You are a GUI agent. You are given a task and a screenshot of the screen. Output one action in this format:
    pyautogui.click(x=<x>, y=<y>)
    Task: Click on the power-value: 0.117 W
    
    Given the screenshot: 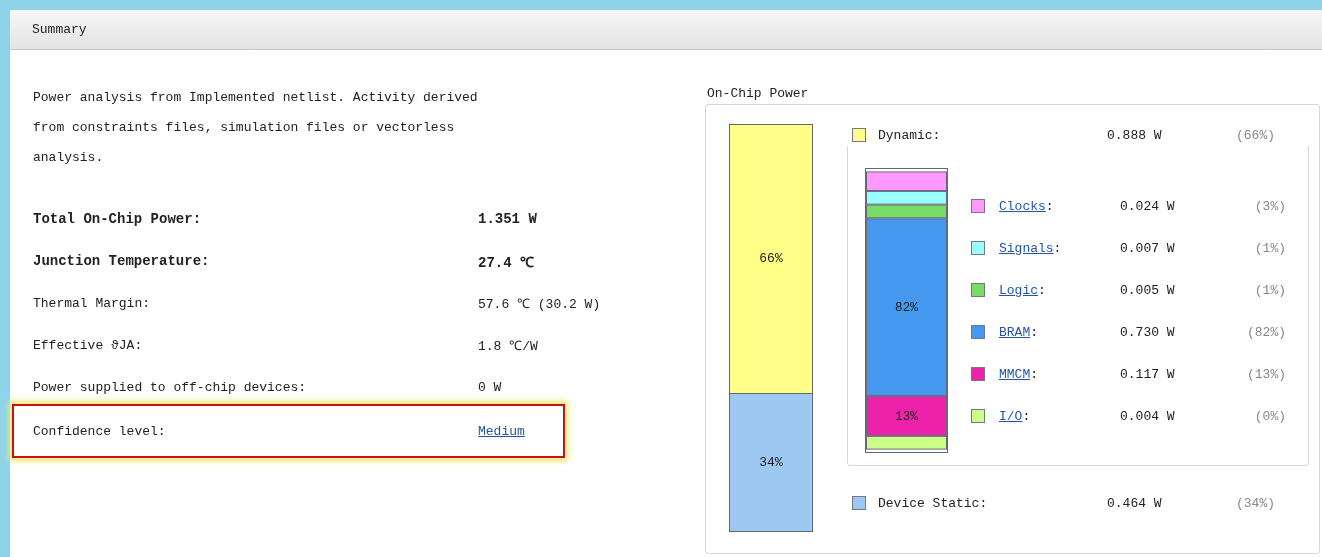 What is the action you would take?
    pyautogui.click(x=1148, y=374)
    